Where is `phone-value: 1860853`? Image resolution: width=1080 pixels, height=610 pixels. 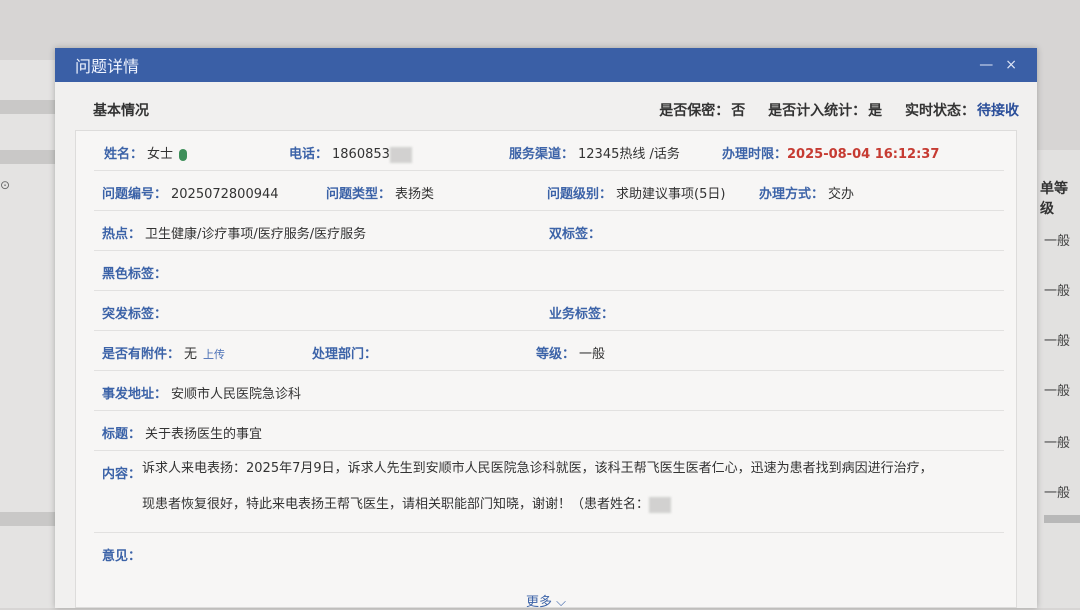 phone-value: 1860853 is located at coordinates (361, 154).